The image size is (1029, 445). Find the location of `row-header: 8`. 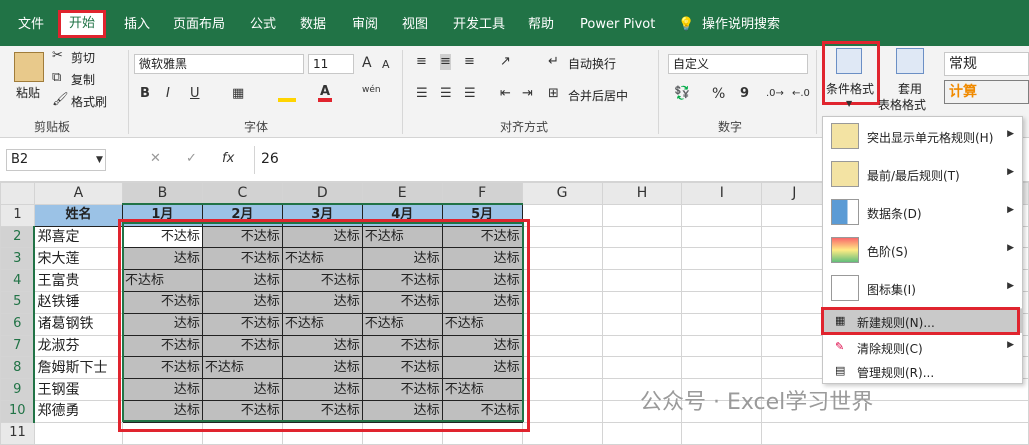

row-header: 8 is located at coordinates (18, 368).